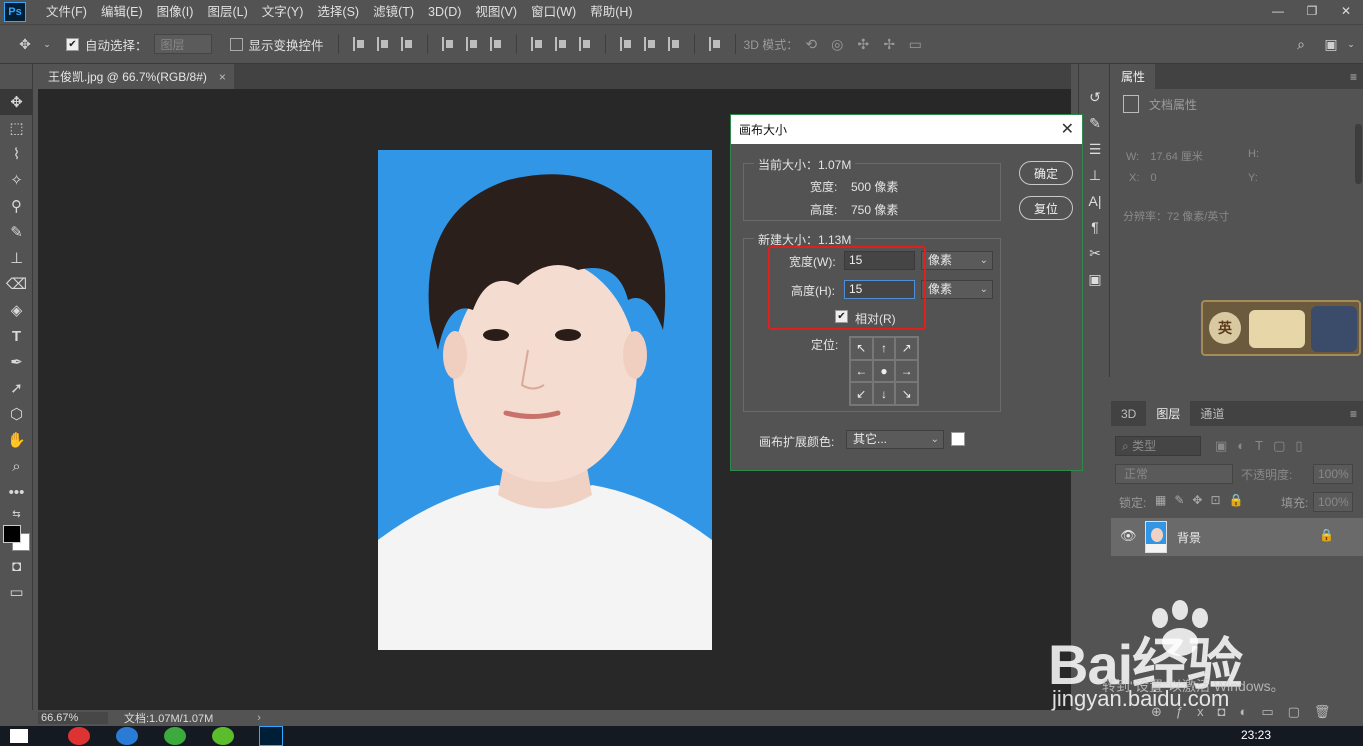 This screenshot has width=1363, height=746. Describe the element at coordinates (79, 736) in the screenshot. I see `chrome-icon` at that location.